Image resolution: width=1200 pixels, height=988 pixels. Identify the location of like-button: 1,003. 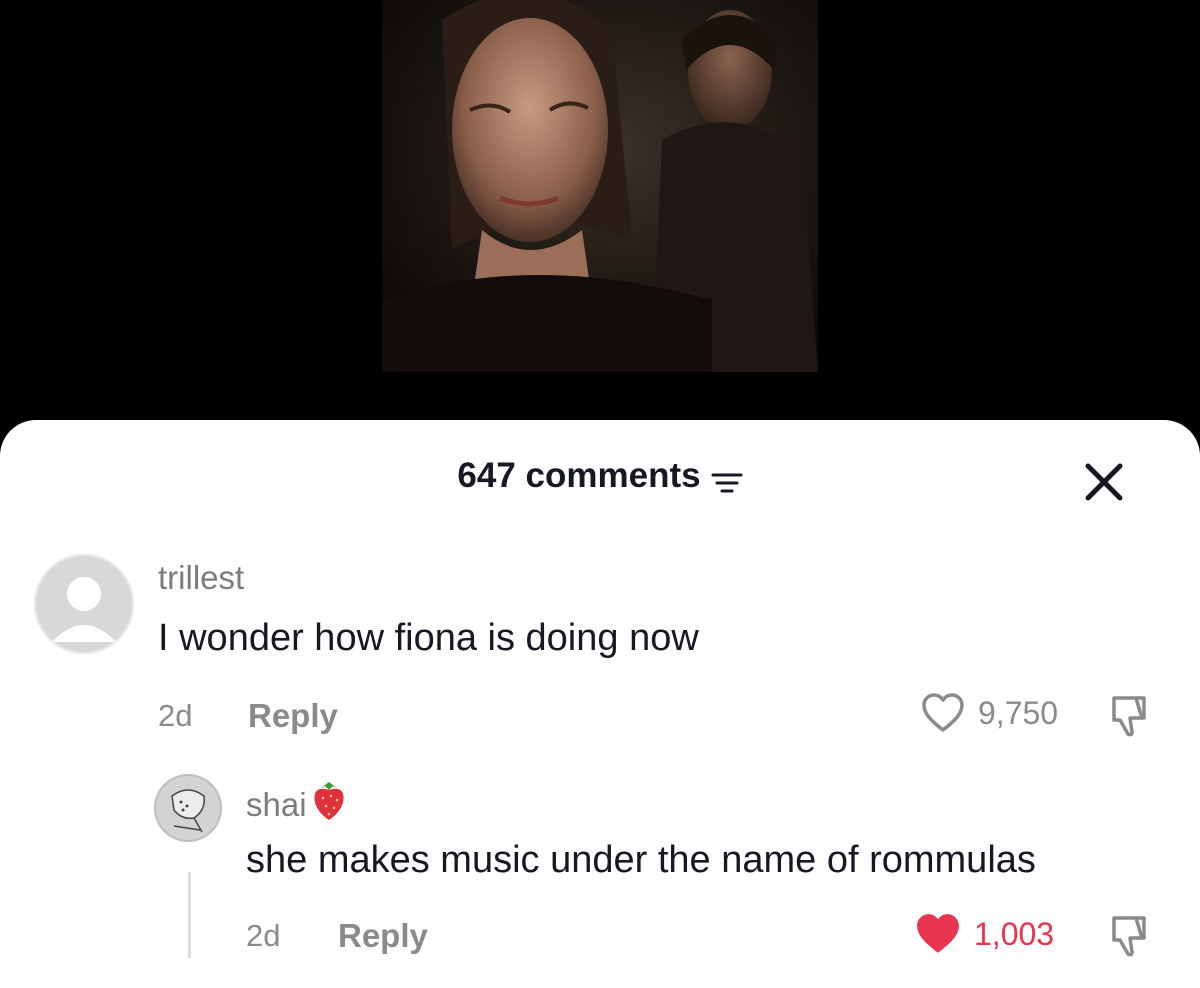
(984, 934).